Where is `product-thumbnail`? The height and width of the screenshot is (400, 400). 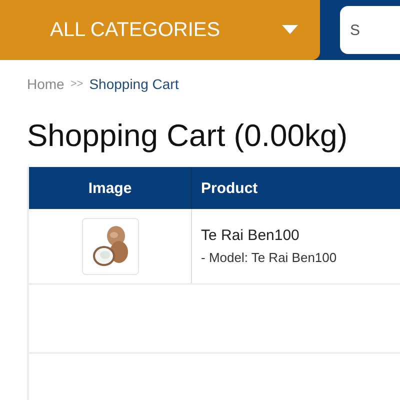
product-thumbnail is located at coordinates (110, 246).